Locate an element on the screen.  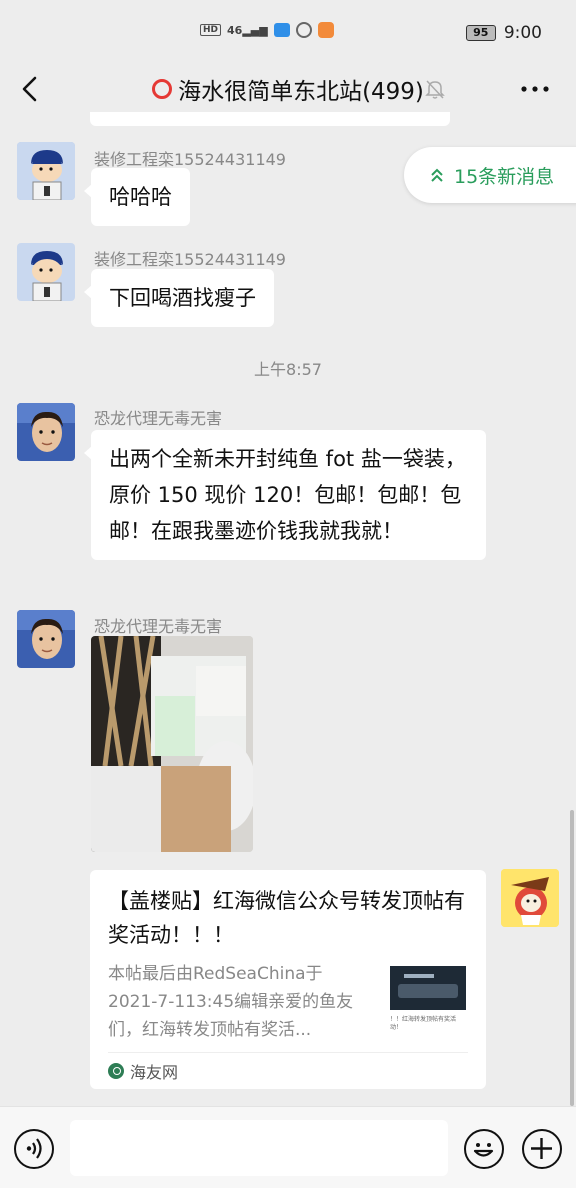
new-messages-button: 15条新消息 is located at coordinates (490, 175).